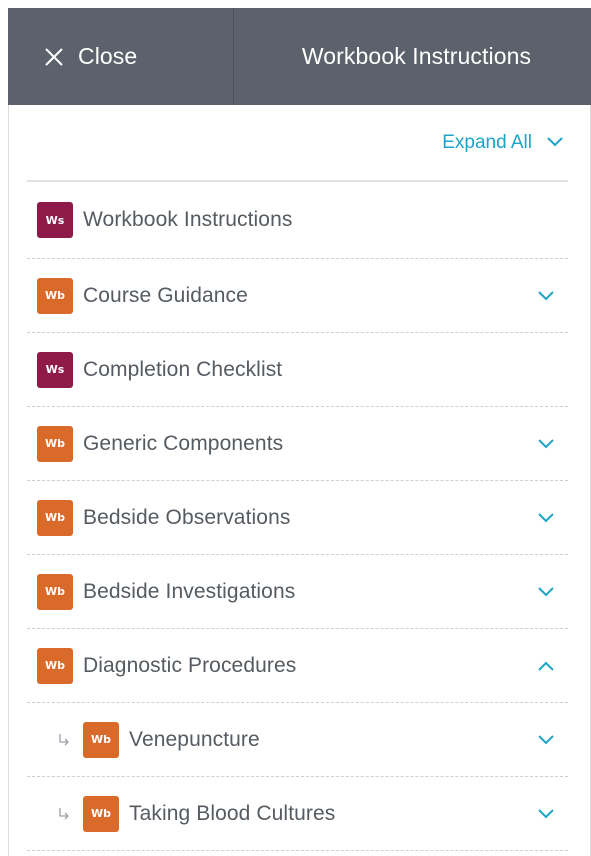 This screenshot has height=856, width=591. I want to click on list-item-label: Venepuncture, so click(194, 739).